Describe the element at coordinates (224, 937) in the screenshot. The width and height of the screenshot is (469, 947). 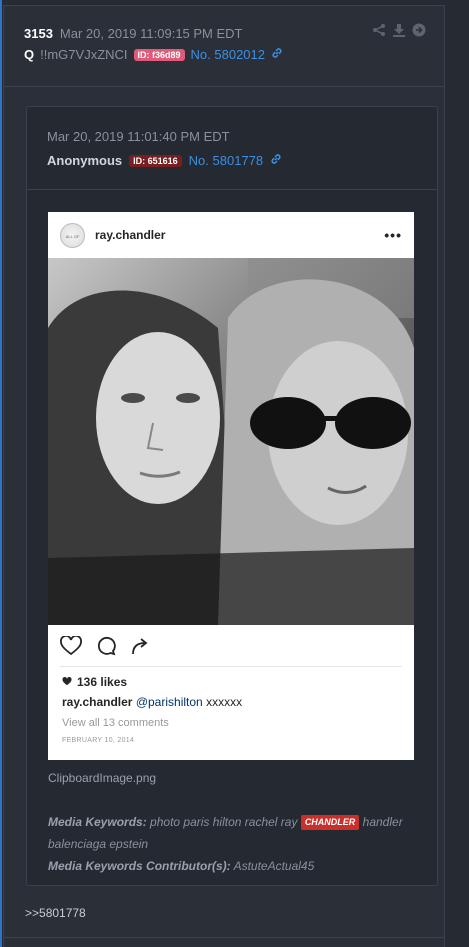
I see `footer-divider` at that location.